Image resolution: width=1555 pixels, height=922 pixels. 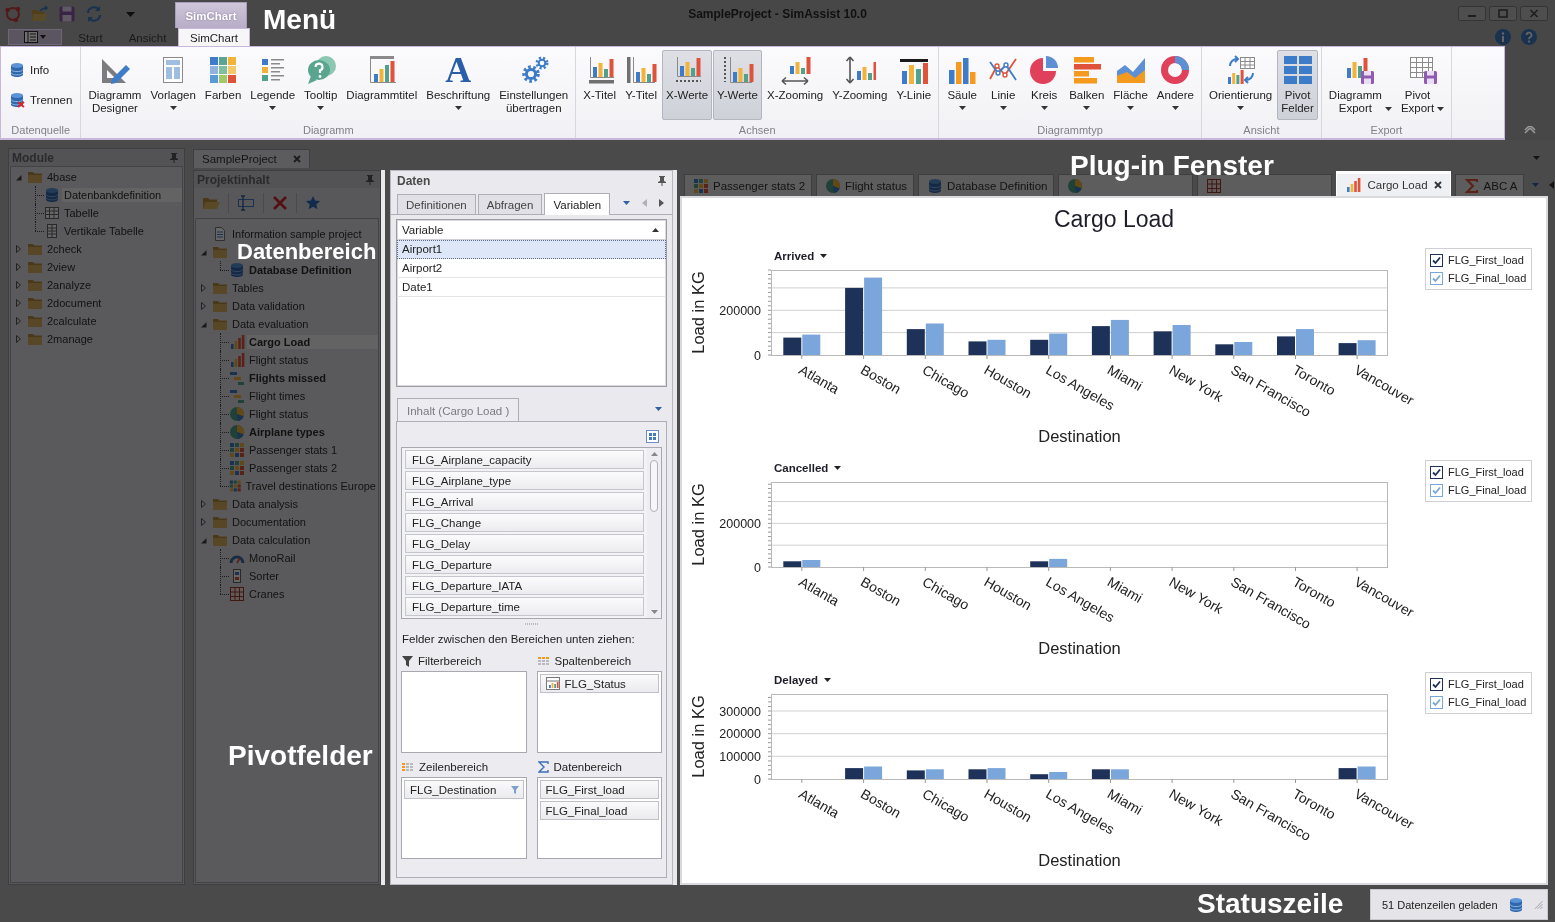 What do you see at coordinates (67, 14) in the screenshot?
I see `save-icon` at bounding box center [67, 14].